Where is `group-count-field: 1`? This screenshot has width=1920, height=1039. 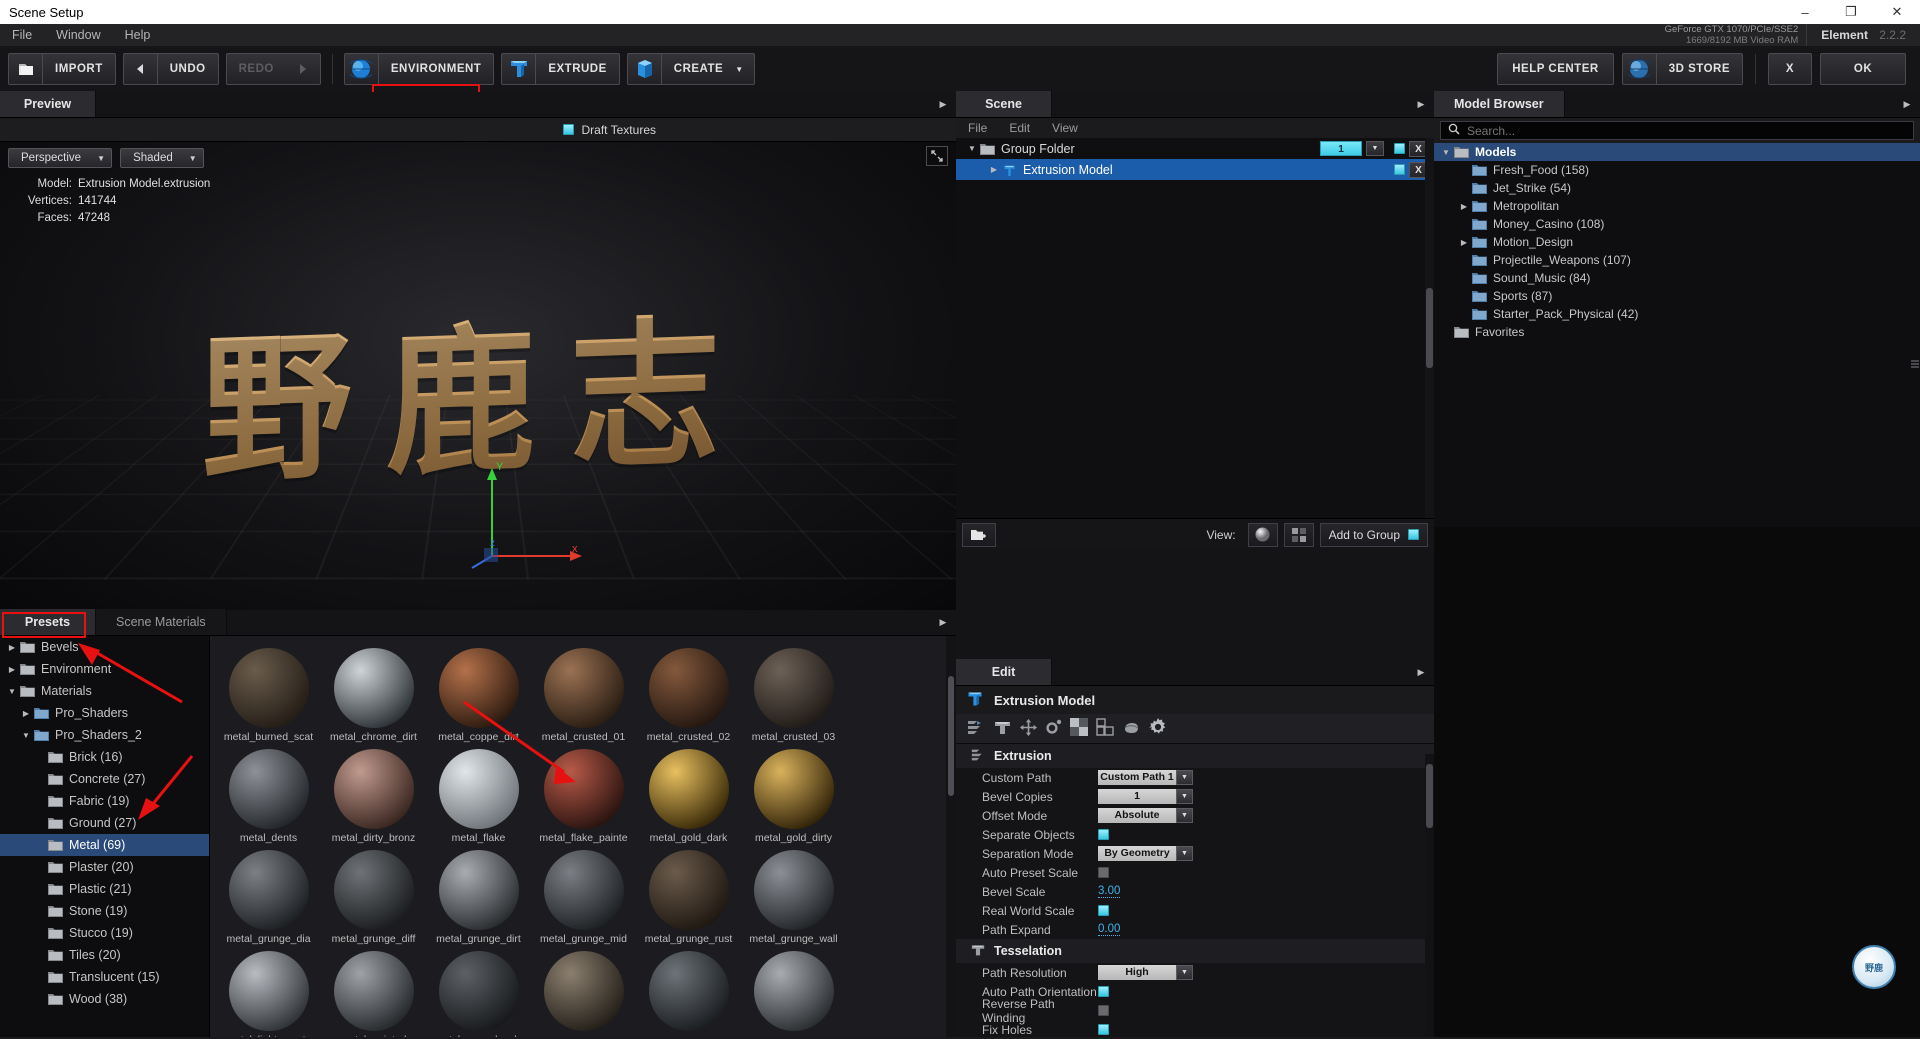
group-count-field: 1 is located at coordinates (1341, 148).